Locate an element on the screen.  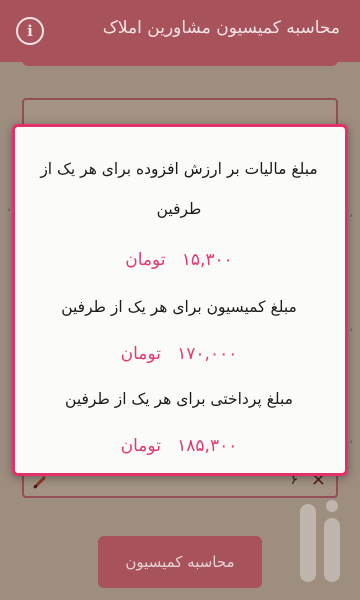
payable-amount-value: ۱۸۵,۳۰۰ تومان is located at coordinates (179, 446).